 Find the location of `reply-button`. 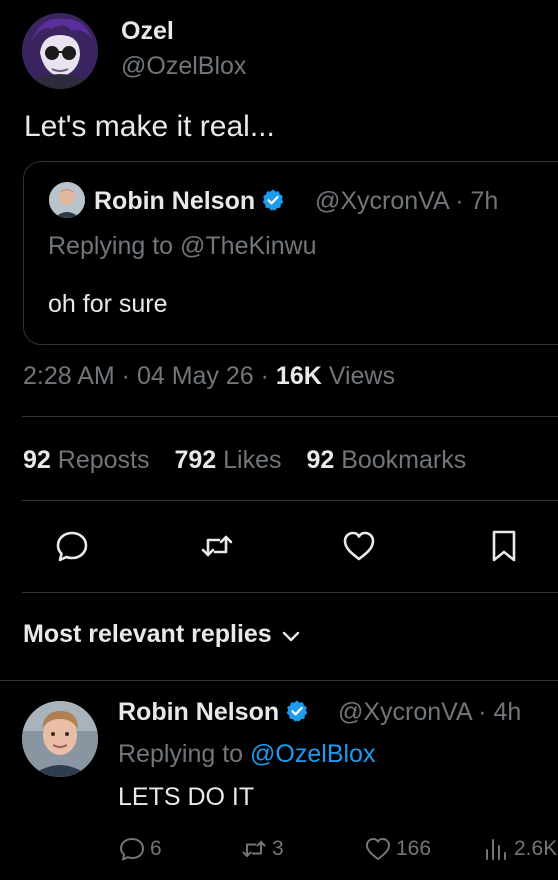

reply-button is located at coordinates (72, 546).